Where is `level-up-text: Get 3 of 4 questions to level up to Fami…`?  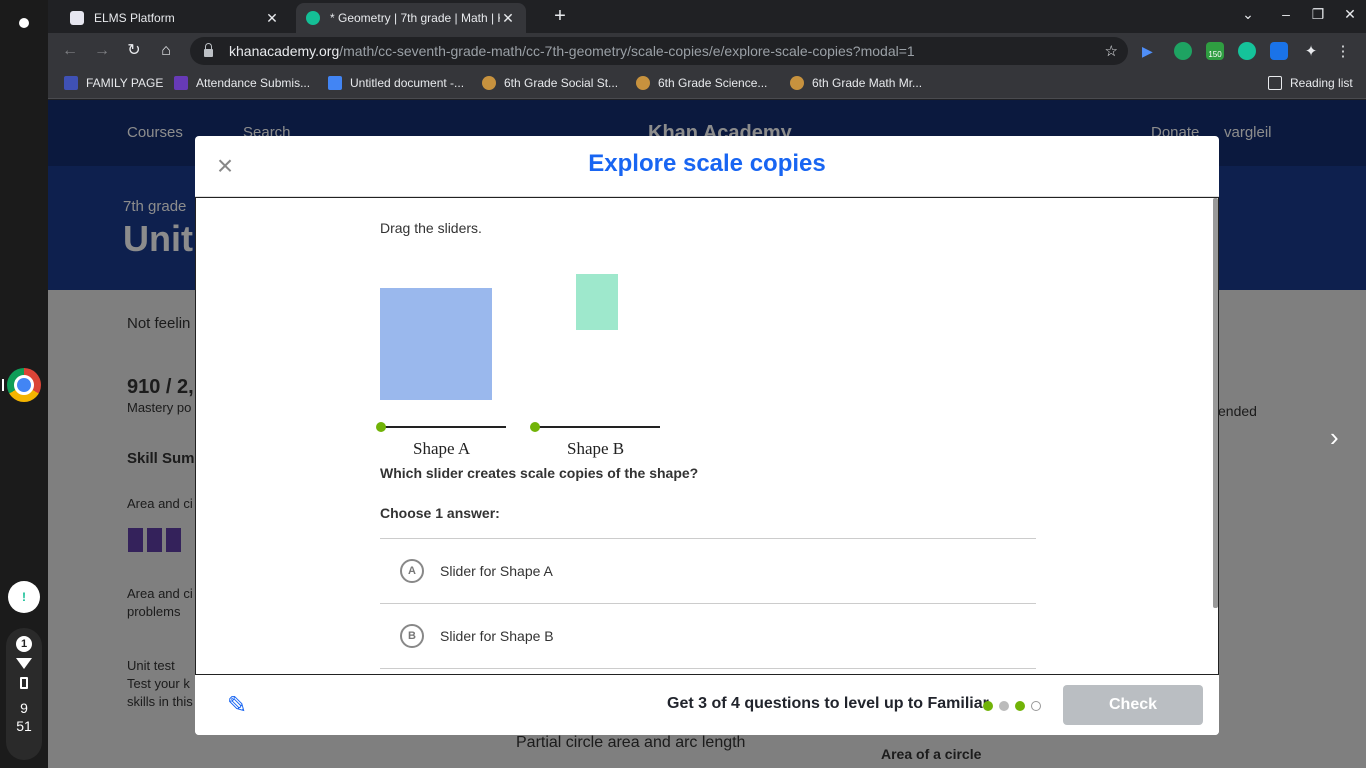
level-up-text: Get 3 of 4 questions to level up to Fami… is located at coordinates (828, 703).